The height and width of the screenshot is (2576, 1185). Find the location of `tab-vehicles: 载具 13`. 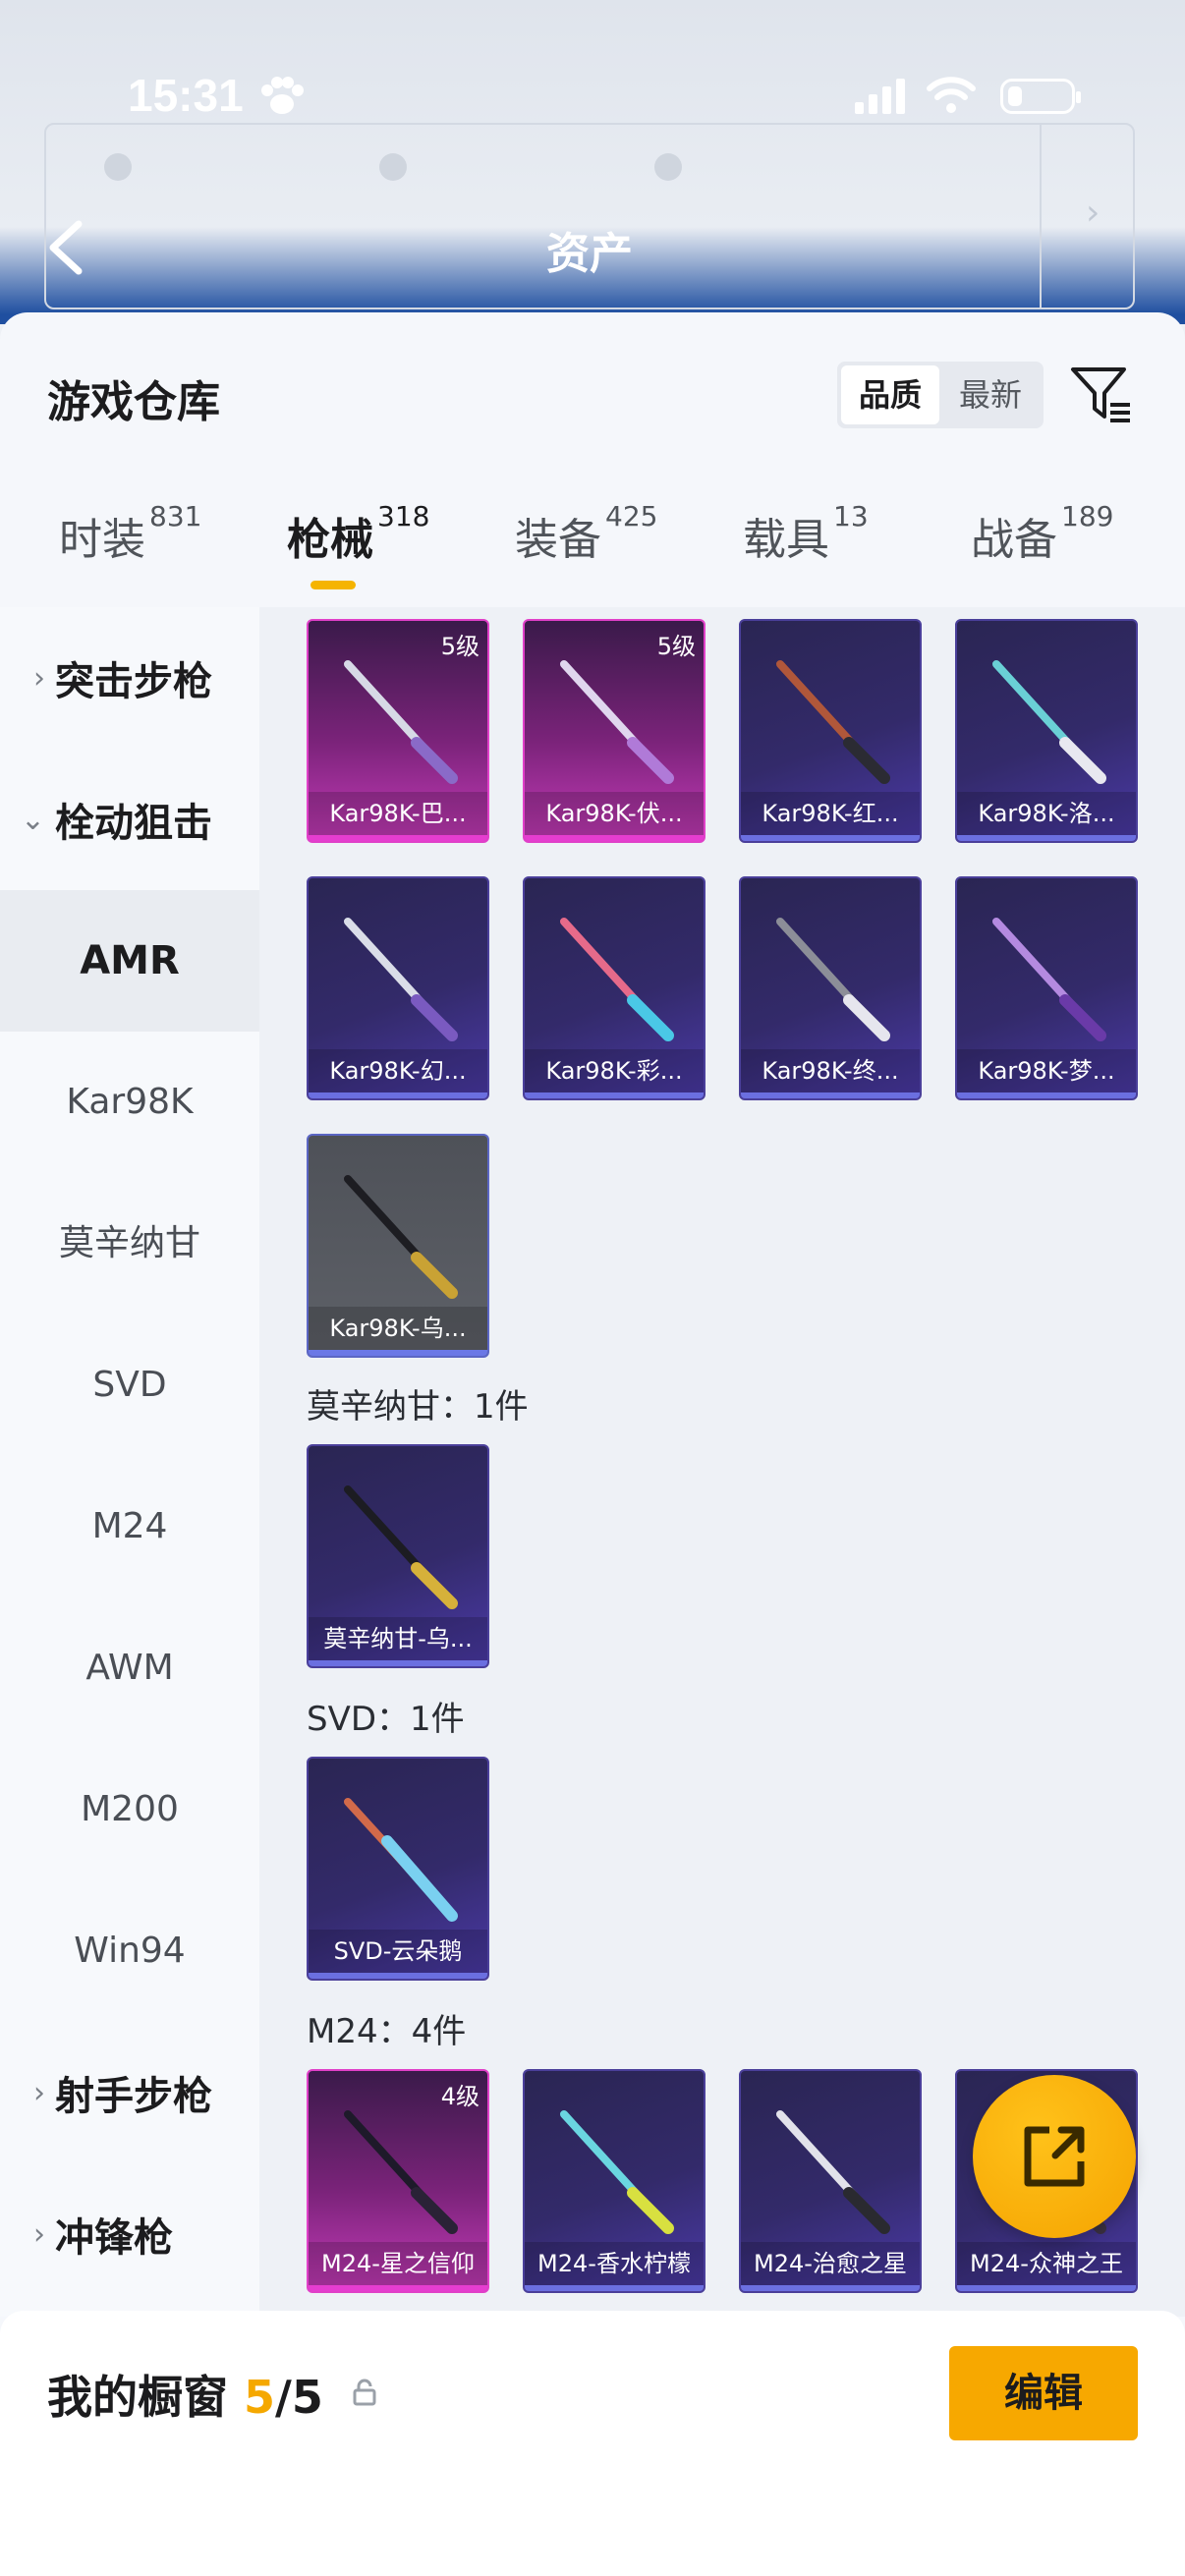

tab-vehicles: 载具 13 is located at coordinates (806, 533).